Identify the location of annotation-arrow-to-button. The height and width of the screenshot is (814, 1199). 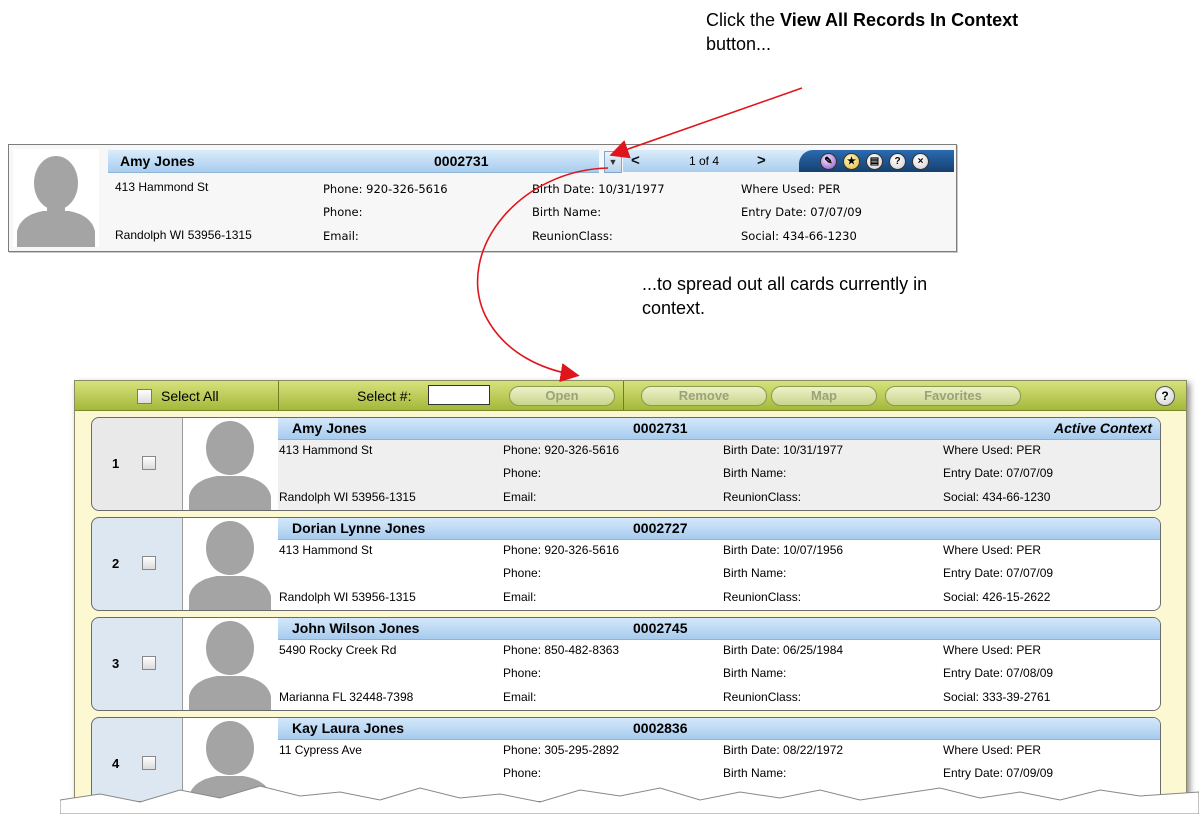
(706, 123).